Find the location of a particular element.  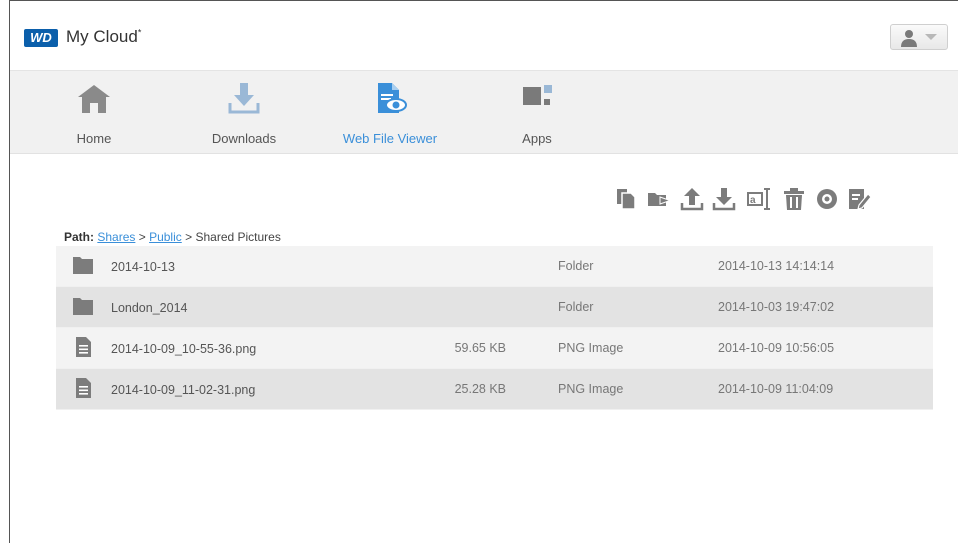

download-button is located at coordinates (724, 200).